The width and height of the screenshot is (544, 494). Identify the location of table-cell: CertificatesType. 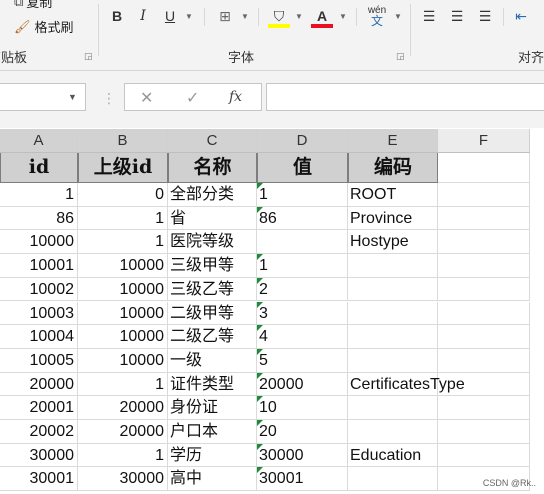
(406, 384).